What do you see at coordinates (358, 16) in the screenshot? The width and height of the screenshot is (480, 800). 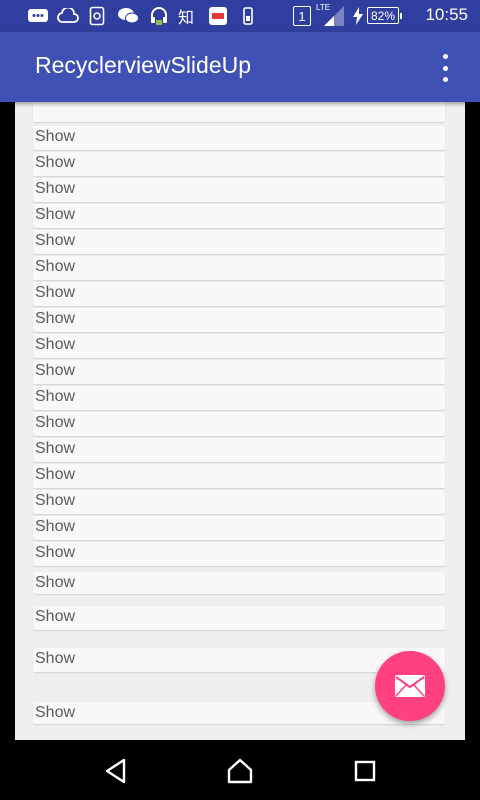 I see `charging-icon` at bounding box center [358, 16].